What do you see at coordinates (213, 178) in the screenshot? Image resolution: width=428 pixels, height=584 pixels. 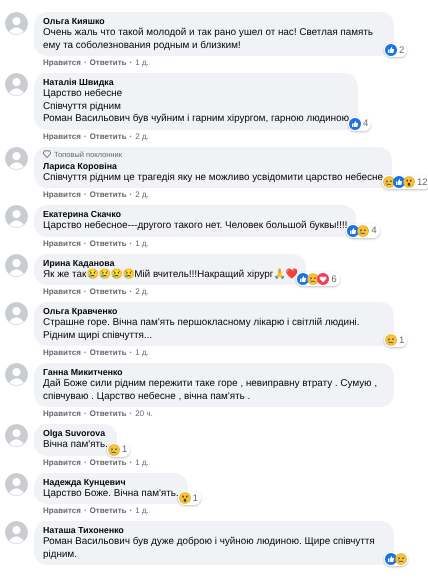 I see `comment-text: Співчуття рідним це трагедія яку не можливо усвідомити царство небесне` at bounding box center [213, 178].